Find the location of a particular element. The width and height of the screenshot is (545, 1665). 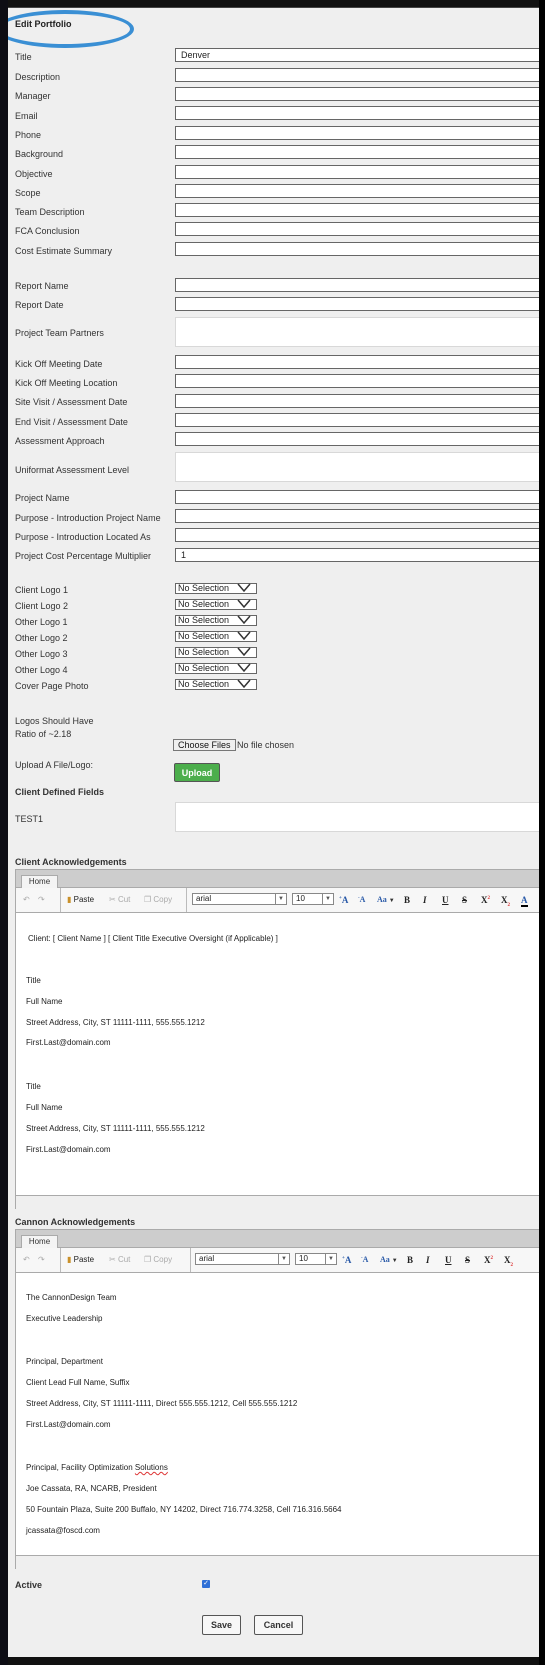

end-visit-date-input is located at coordinates (357, 420).